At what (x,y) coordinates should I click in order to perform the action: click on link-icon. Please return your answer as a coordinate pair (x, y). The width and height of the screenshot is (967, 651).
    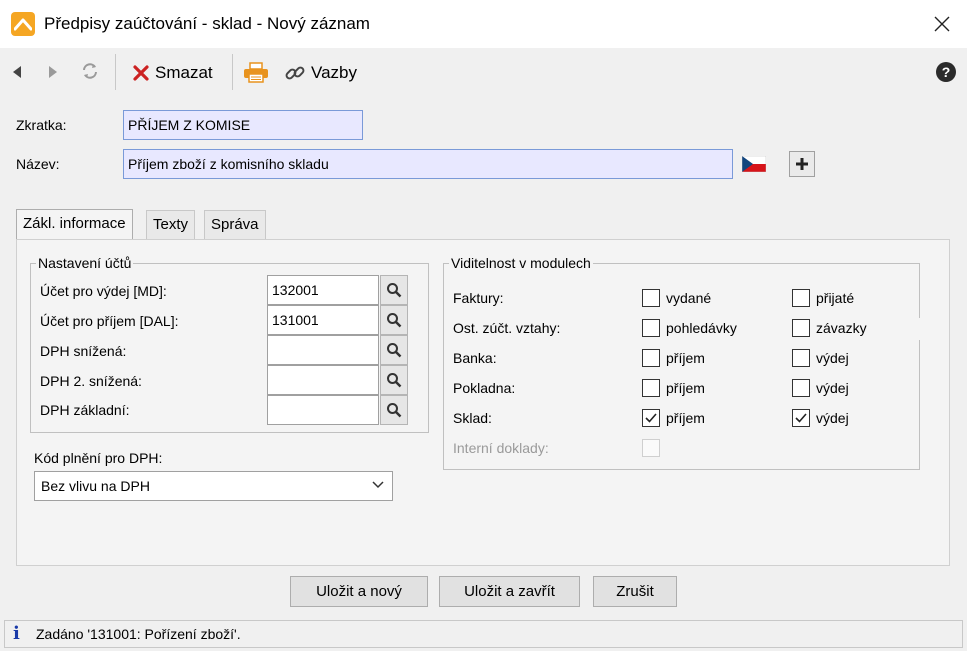
    Looking at the image, I should click on (295, 73).